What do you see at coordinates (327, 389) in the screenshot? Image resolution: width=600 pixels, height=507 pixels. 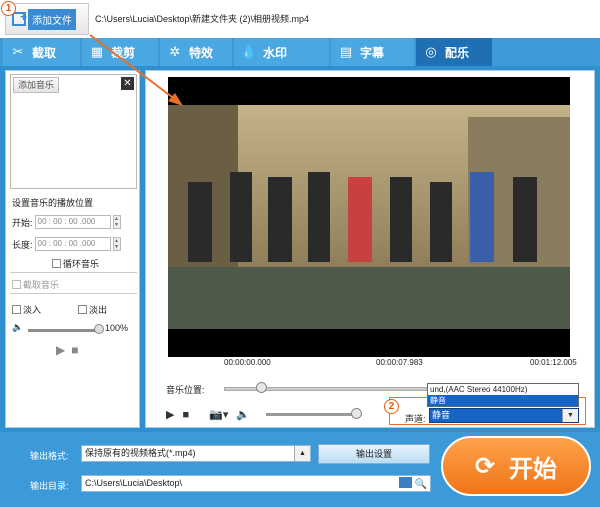 I see `music-position-slider` at bounding box center [327, 389].